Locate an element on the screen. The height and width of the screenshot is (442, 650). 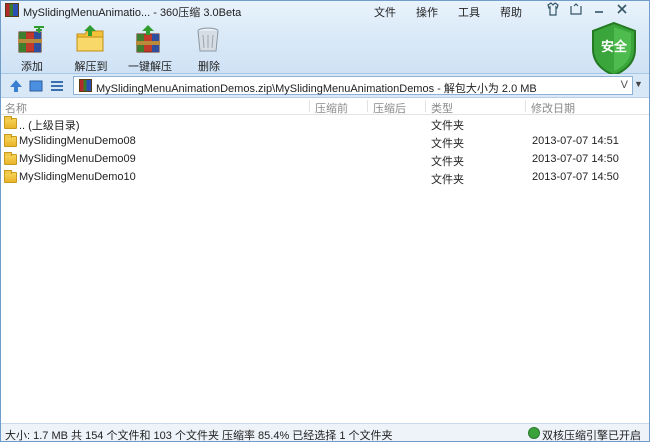
add-button: 添加 is located at coordinates (32, 47).